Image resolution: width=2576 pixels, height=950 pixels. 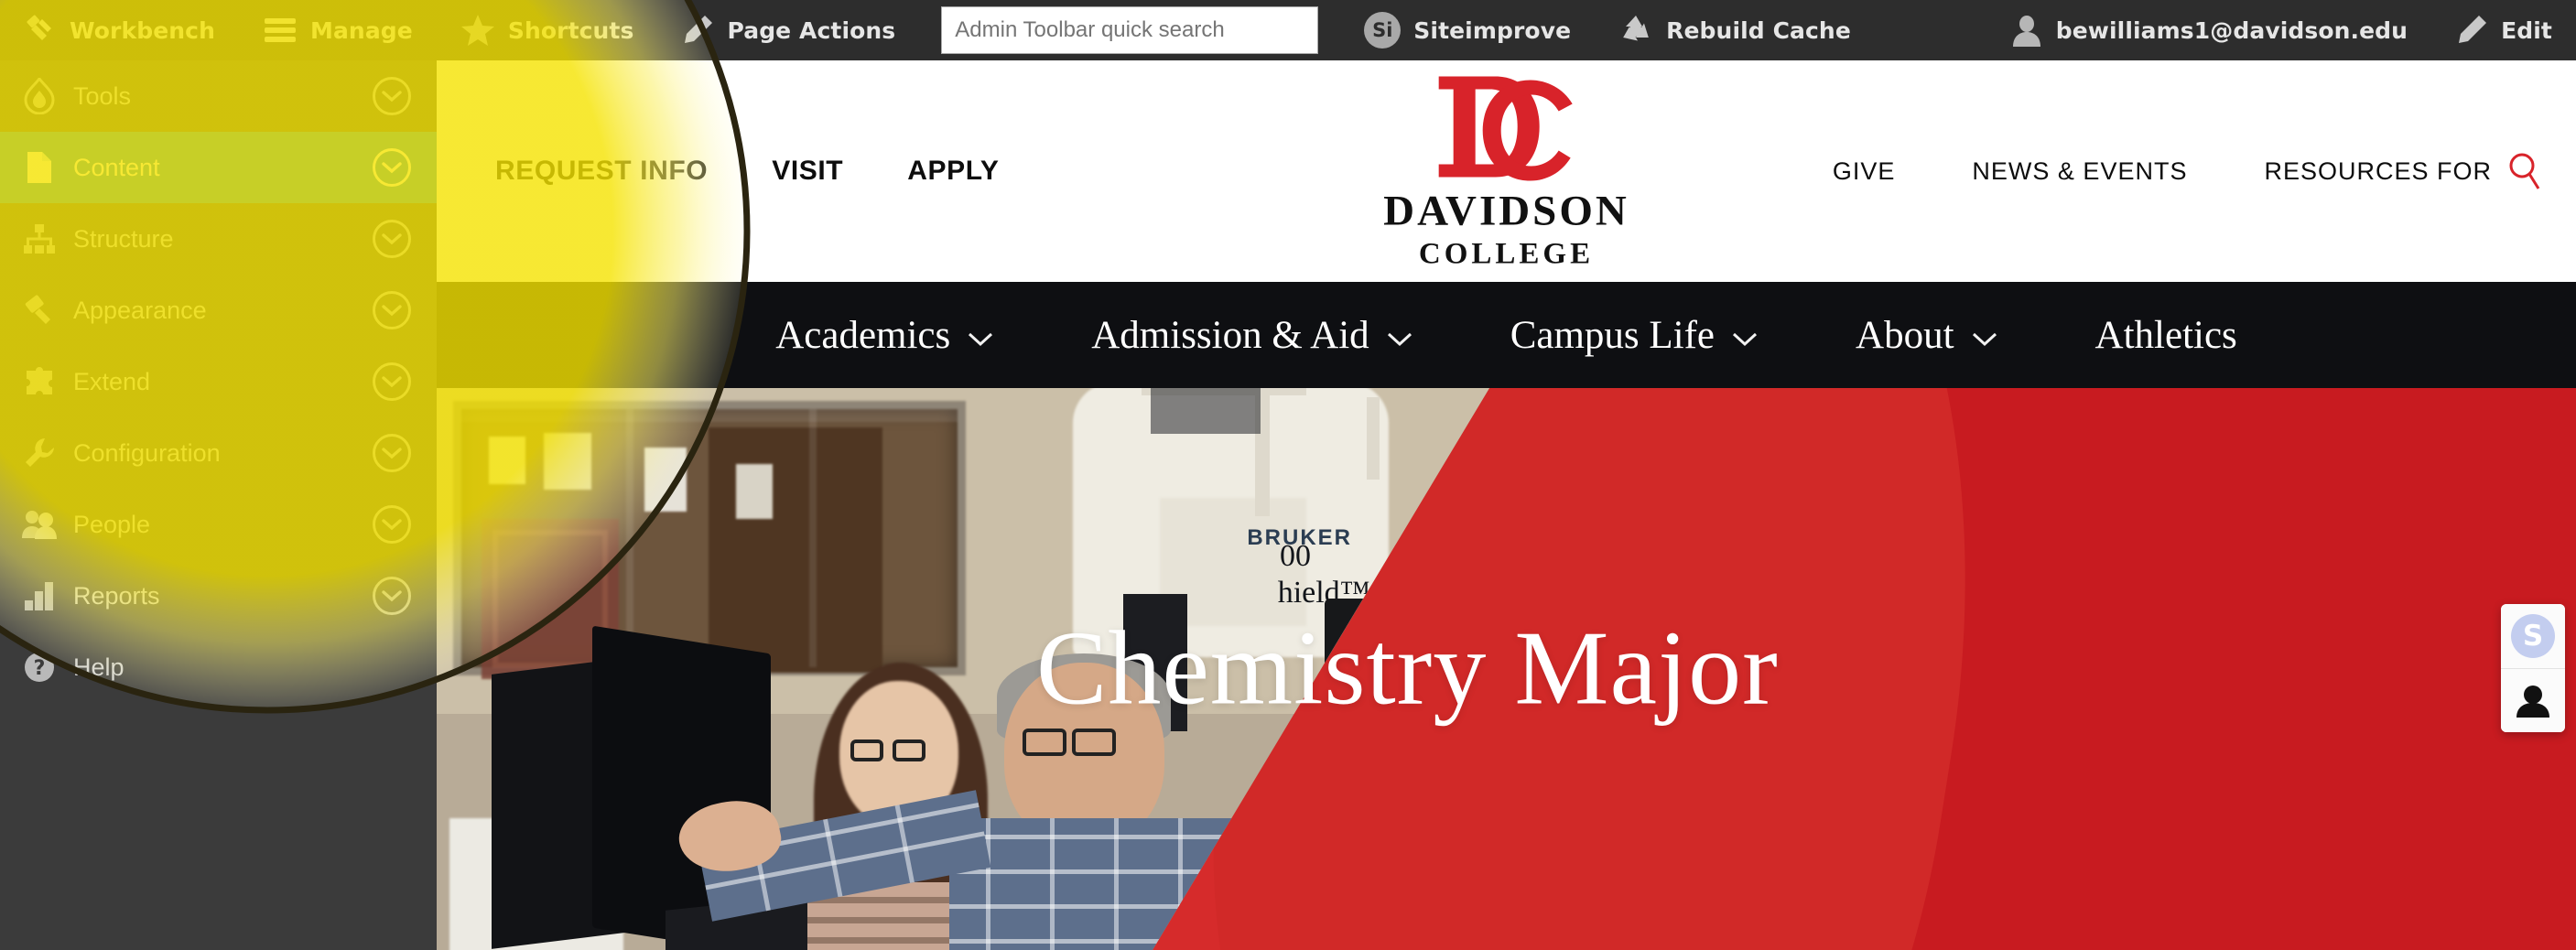 What do you see at coordinates (40, 381) in the screenshot?
I see `puzzle-piece-icon` at bounding box center [40, 381].